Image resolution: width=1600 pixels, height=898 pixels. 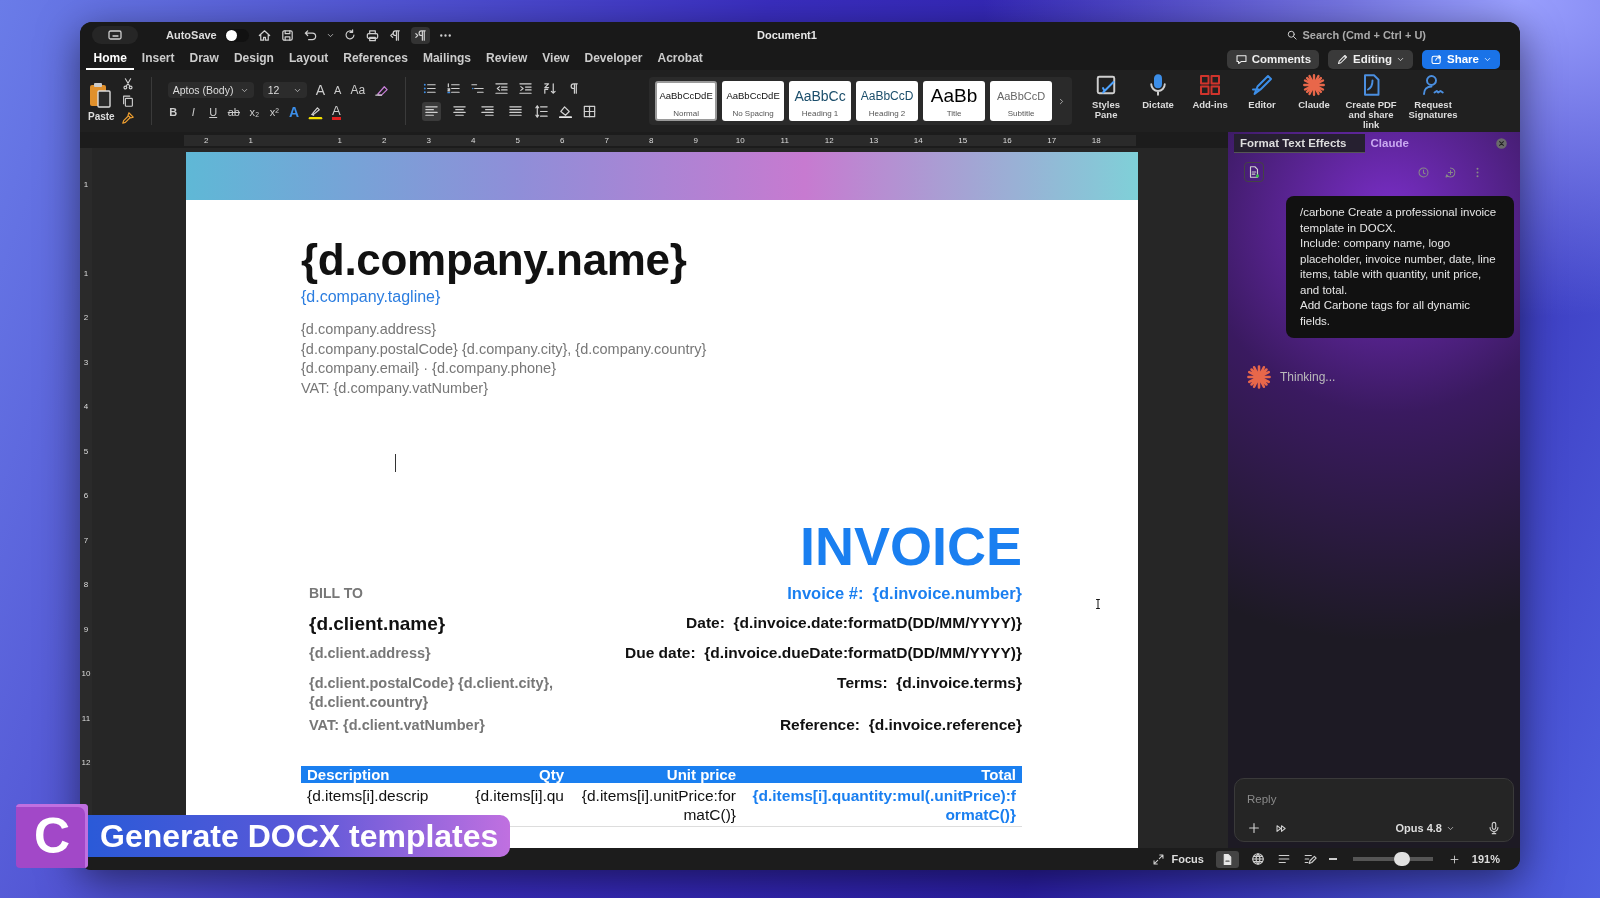 What do you see at coordinates (379, 774) in the screenshot?
I see `column-header: Description` at bounding box center [379, 774].